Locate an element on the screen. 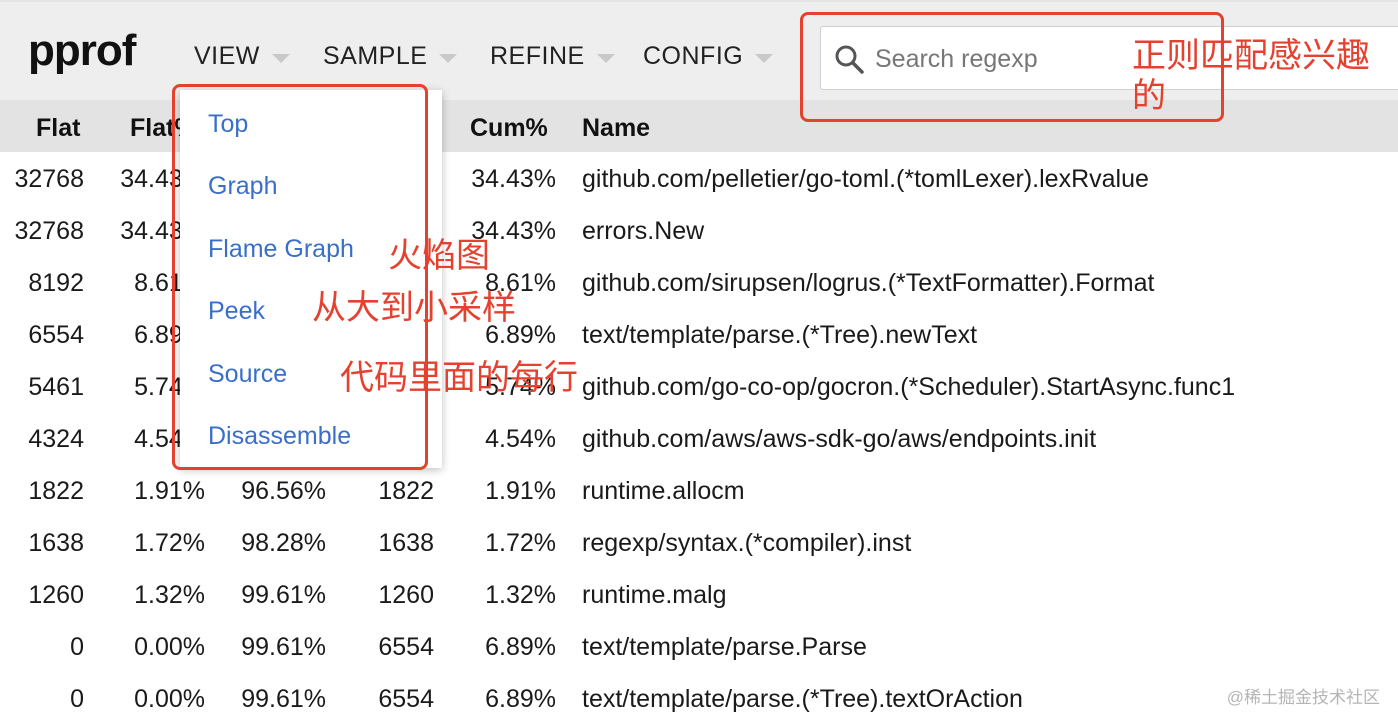  cell-flat-percent: 1.32% is located at coordinates (169, 595).